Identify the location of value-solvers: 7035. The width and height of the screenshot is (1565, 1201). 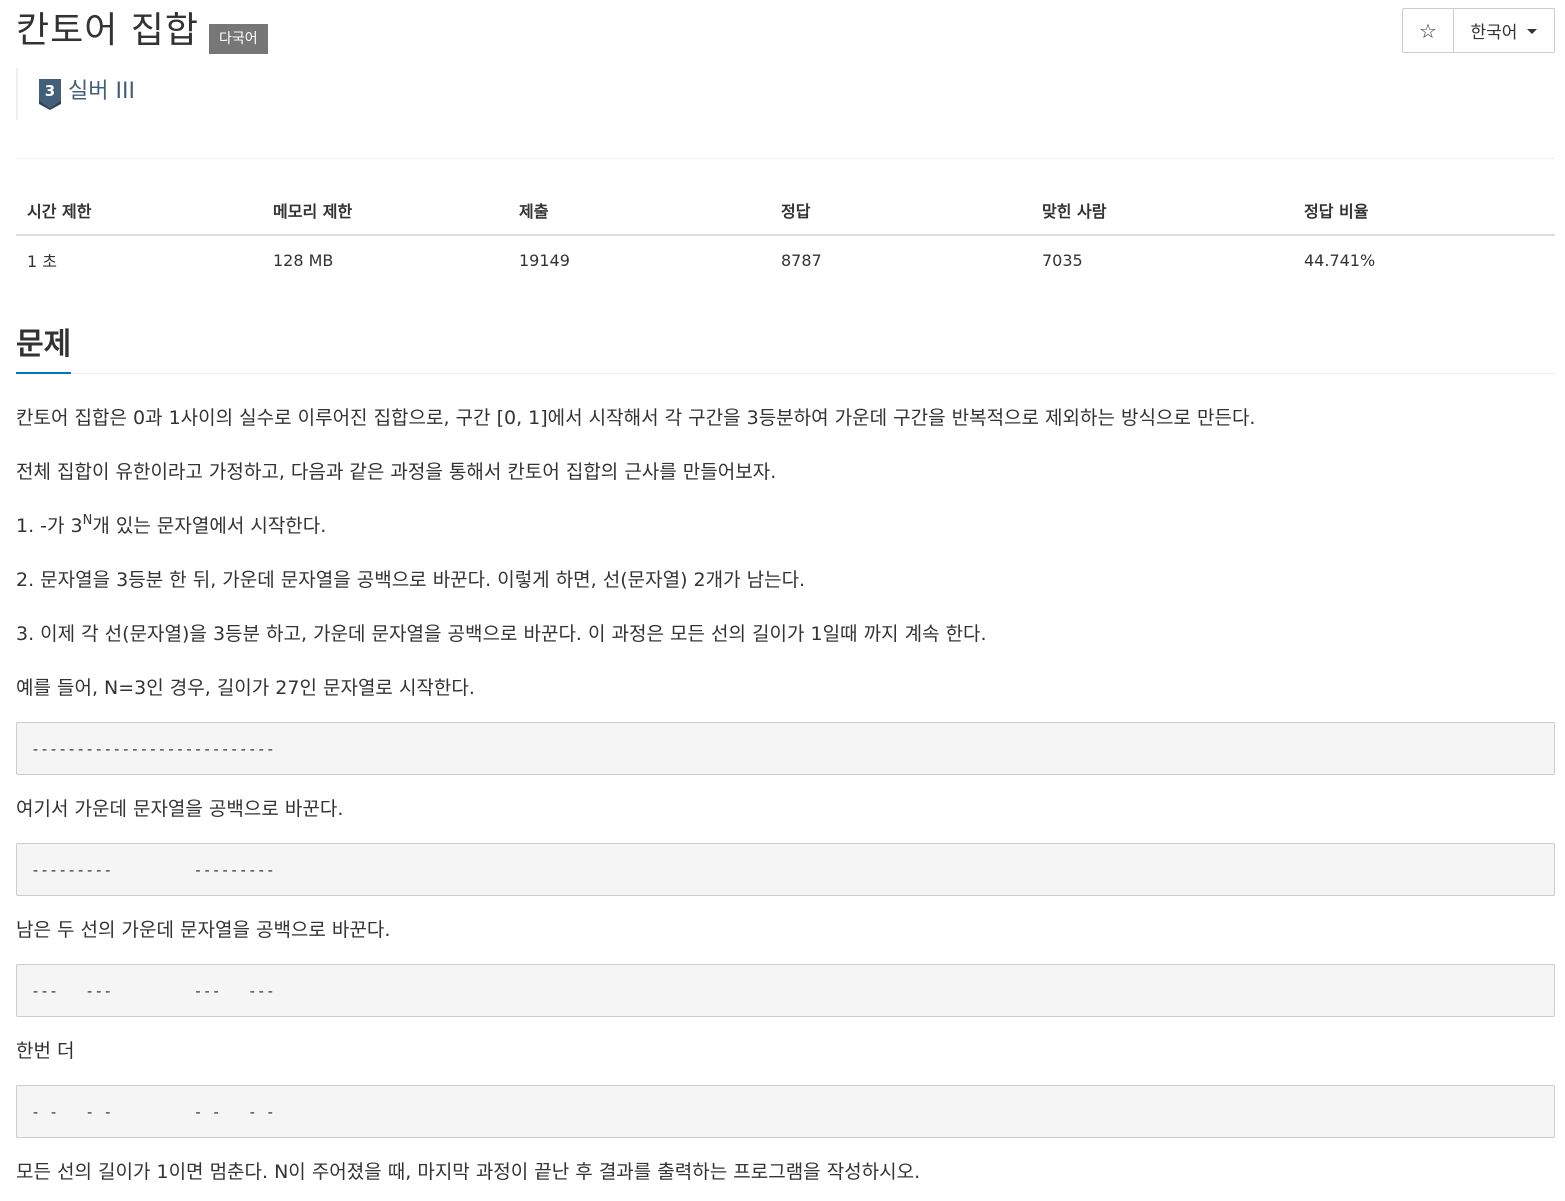
(1062, 260).